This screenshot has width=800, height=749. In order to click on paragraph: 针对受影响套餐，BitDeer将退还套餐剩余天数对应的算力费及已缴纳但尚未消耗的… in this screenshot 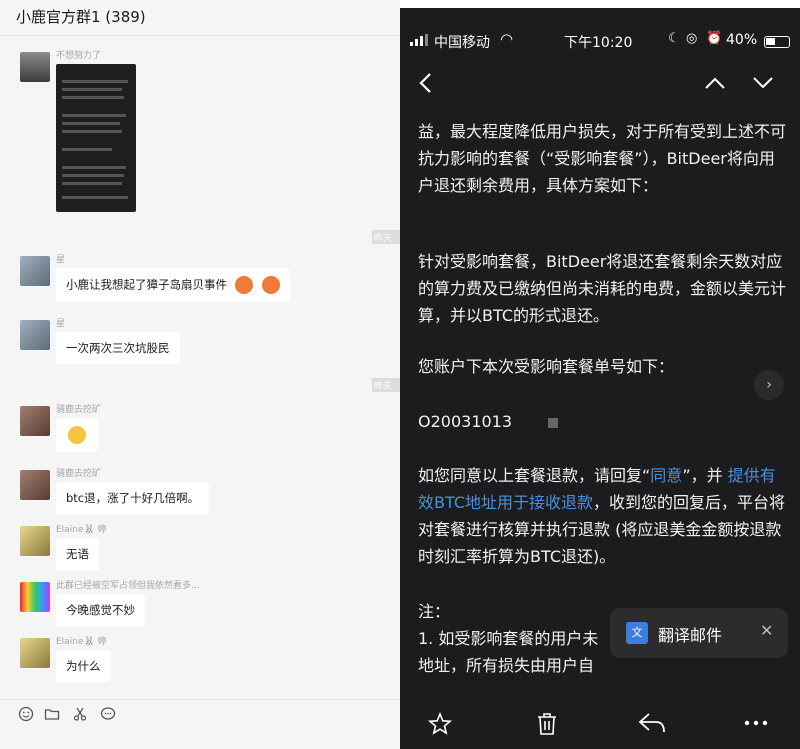, I will do `click(602, 288)`.